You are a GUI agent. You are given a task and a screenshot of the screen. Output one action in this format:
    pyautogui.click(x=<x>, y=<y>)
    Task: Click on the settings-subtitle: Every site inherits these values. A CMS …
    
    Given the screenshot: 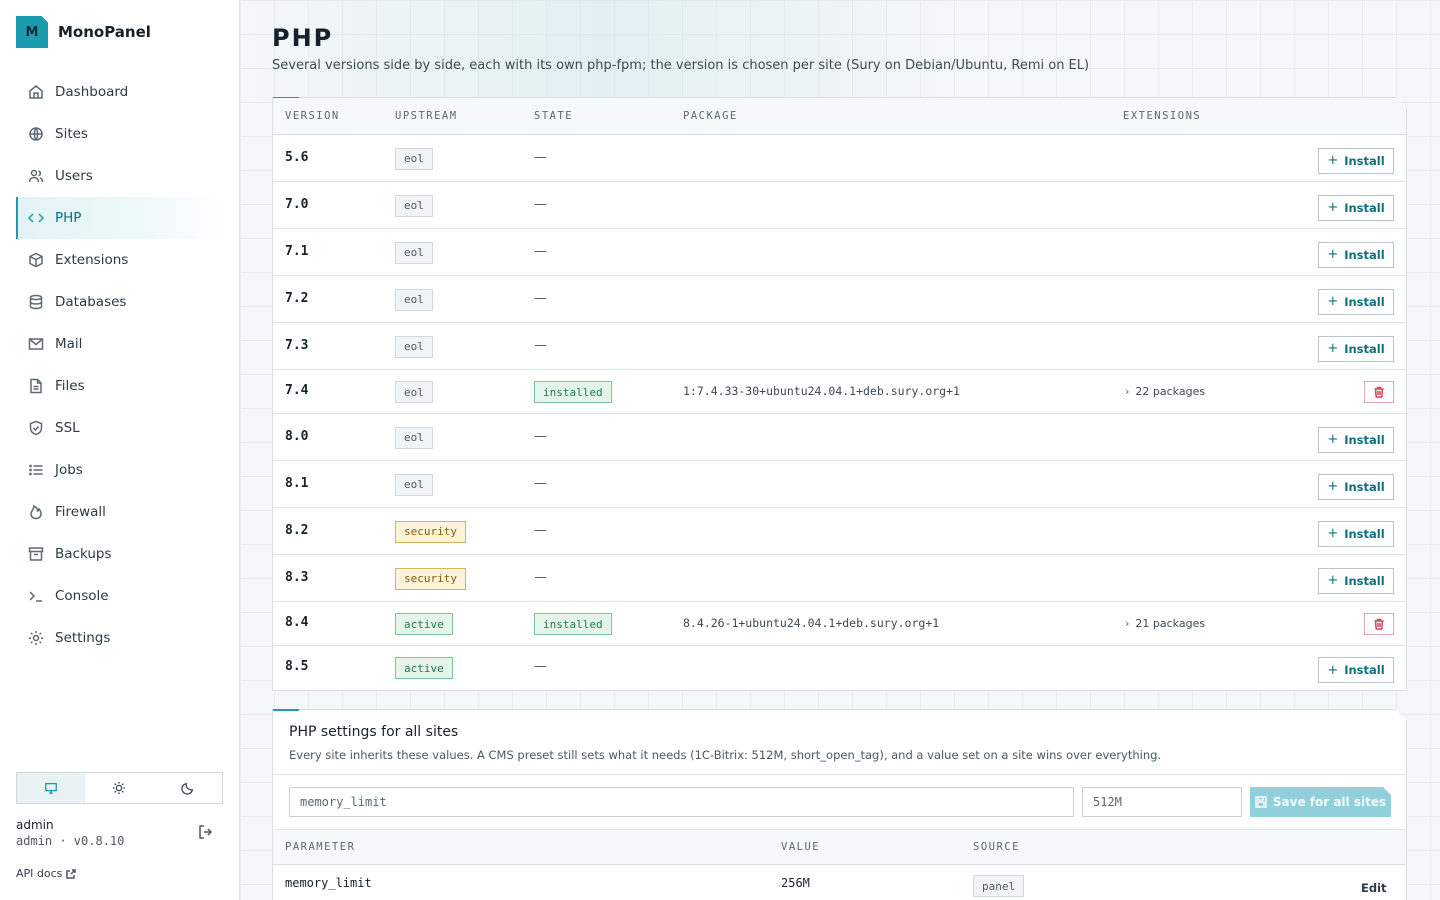 What is the action you would take?
    pyautogui.click(x=725, y=755)
    